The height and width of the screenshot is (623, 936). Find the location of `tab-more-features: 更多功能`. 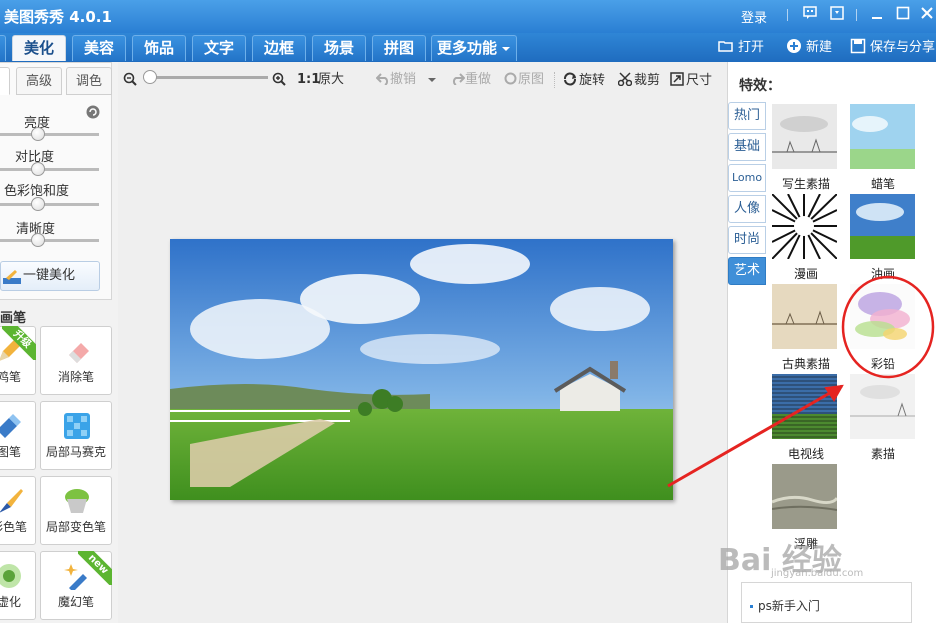

tab-more-features: 更多功能 is located at coordinates (474, 48).